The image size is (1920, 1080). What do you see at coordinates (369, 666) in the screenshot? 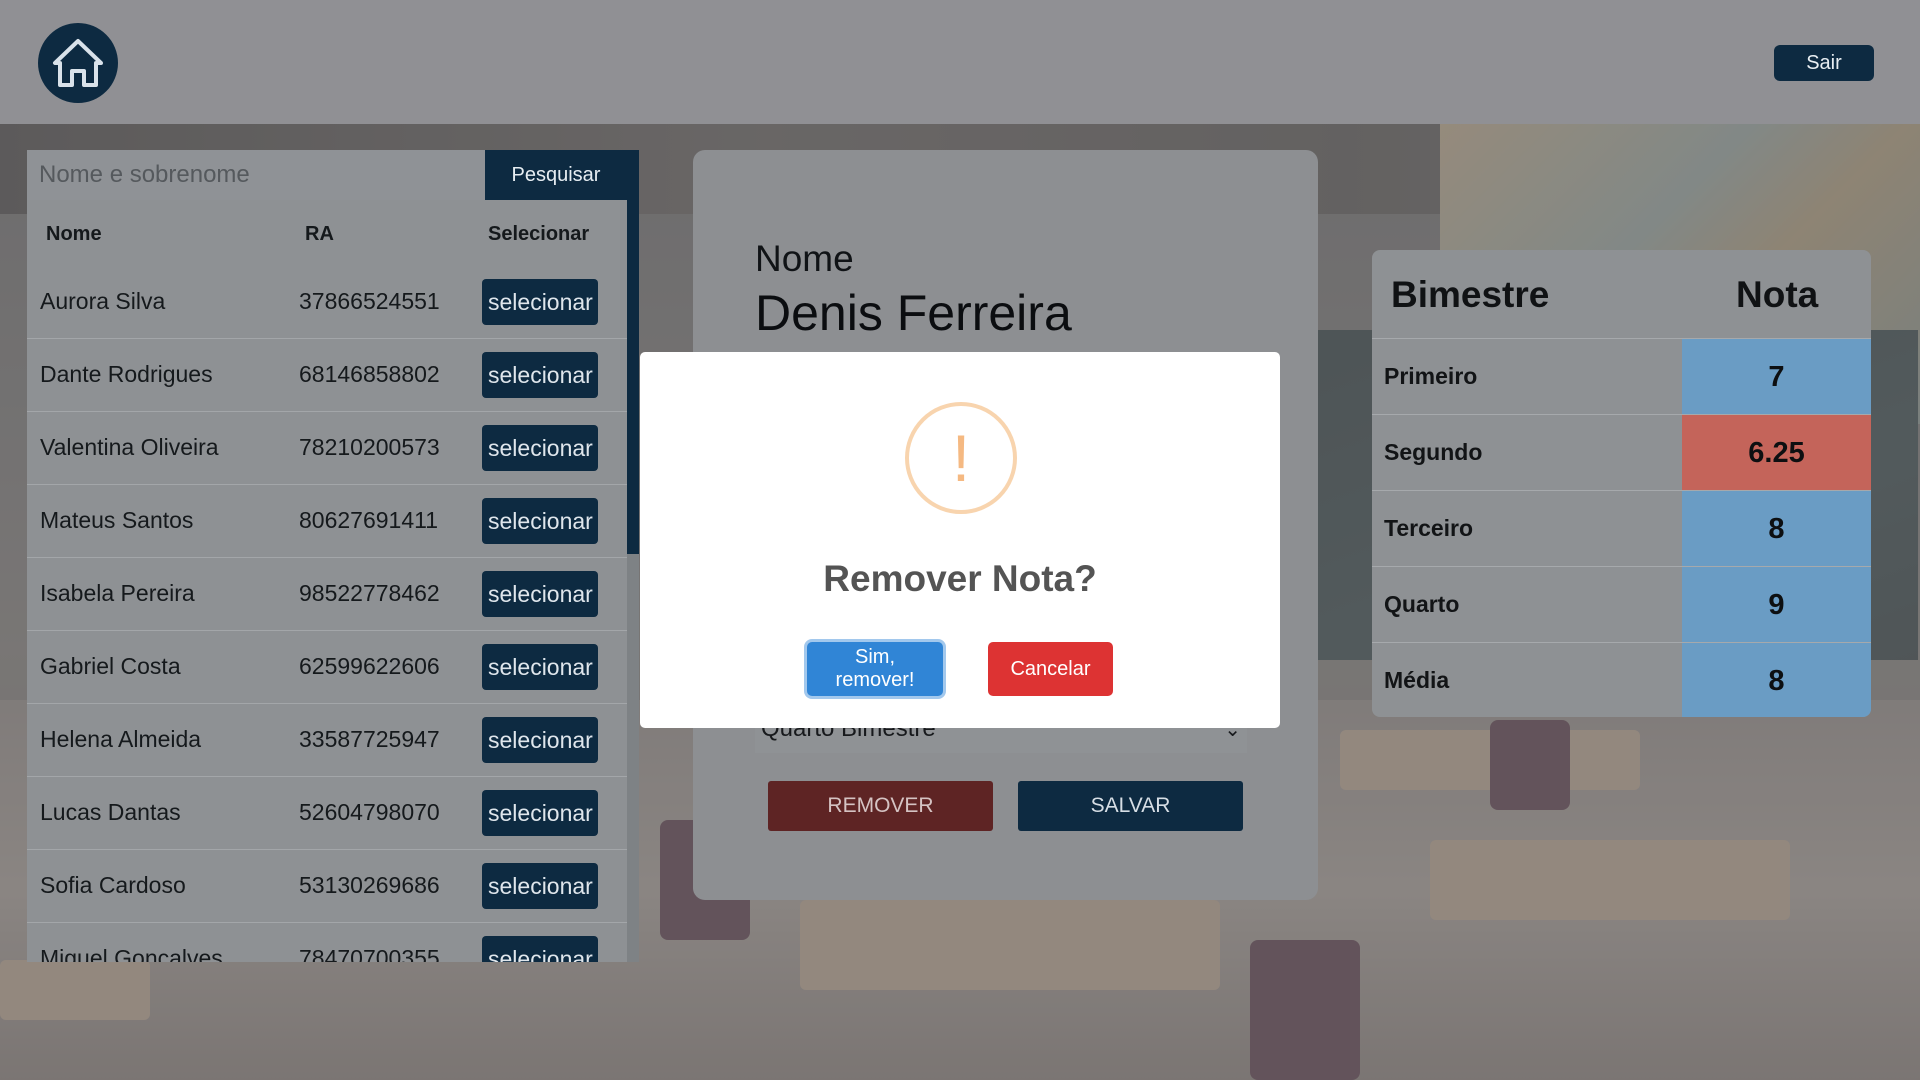
I see `student-ra-cell: 62599622606` at bounding box center [369, 666].